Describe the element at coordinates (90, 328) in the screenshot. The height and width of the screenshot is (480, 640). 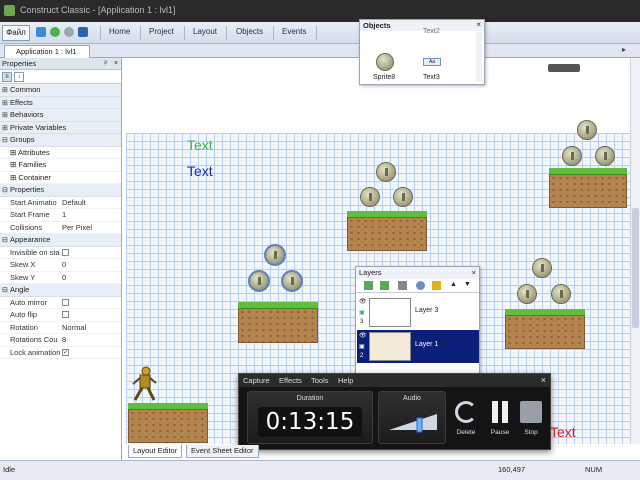
I see `prop-value: Normal` at that location.